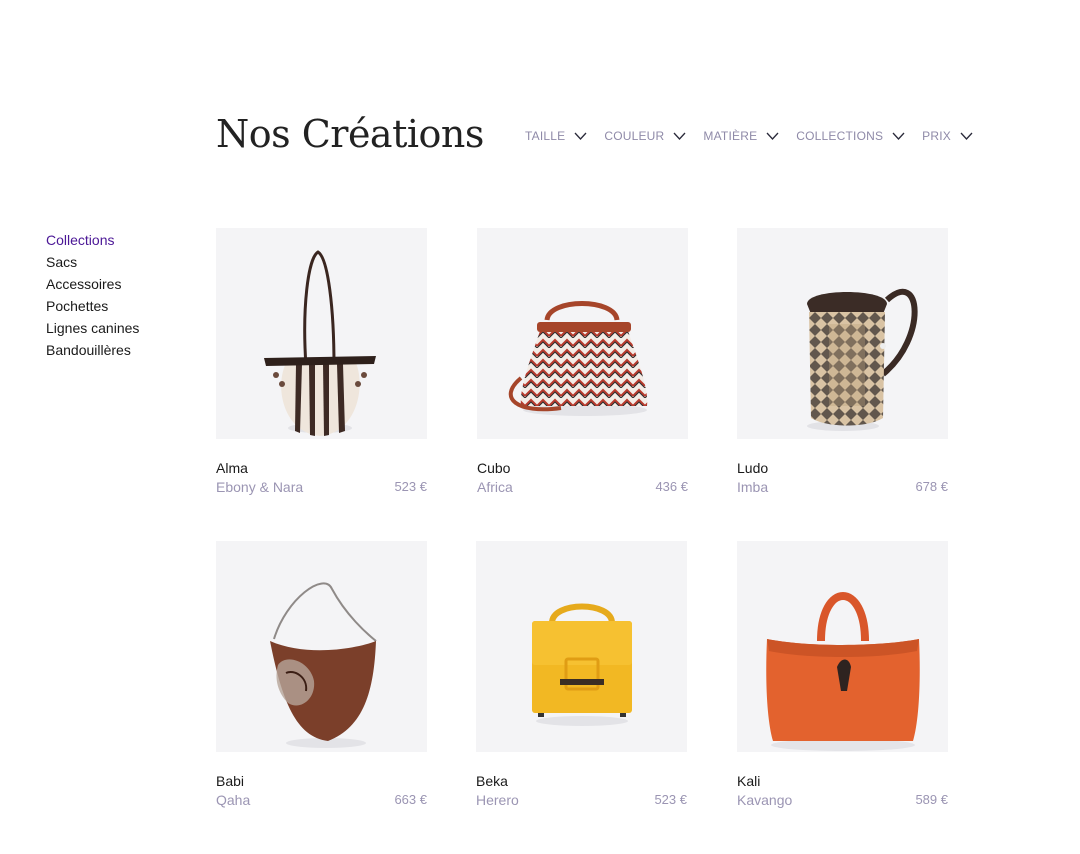 This screenshot has width=1080, height=854. Describe the element at coordinates (410, 799) in the screenshot. I see `product-price: 663 €` at that location.